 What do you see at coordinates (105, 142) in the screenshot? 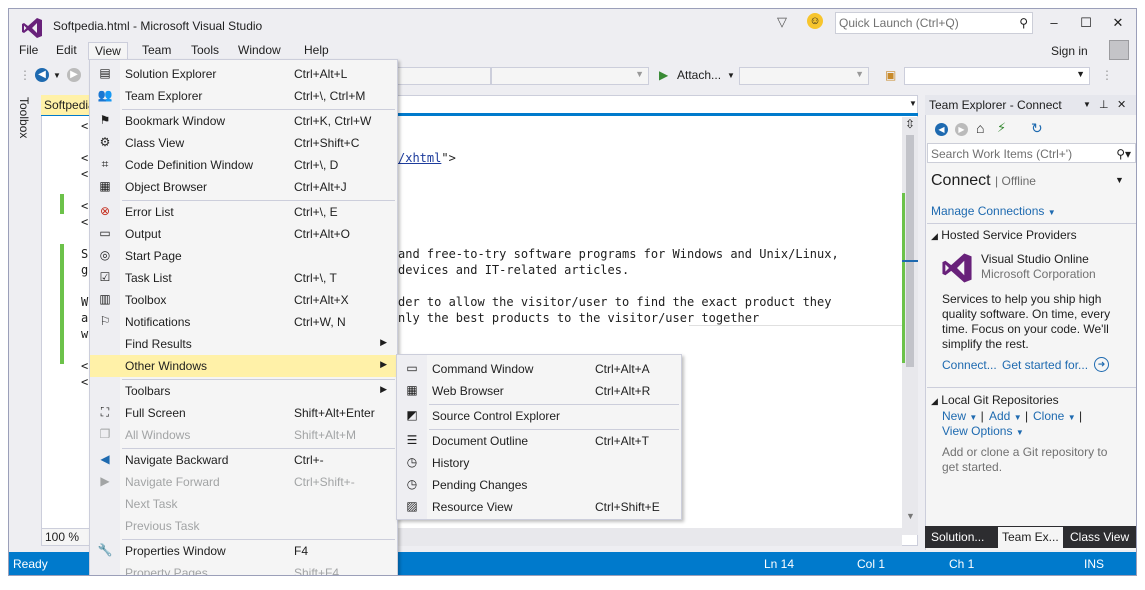
I see `class-view-icon: ⚙` at bounding box center [105, 142].